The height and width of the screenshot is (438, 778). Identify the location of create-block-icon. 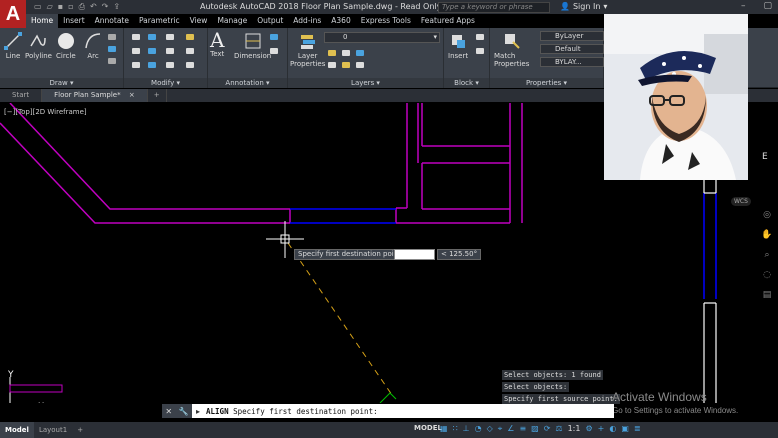
(480, 37).